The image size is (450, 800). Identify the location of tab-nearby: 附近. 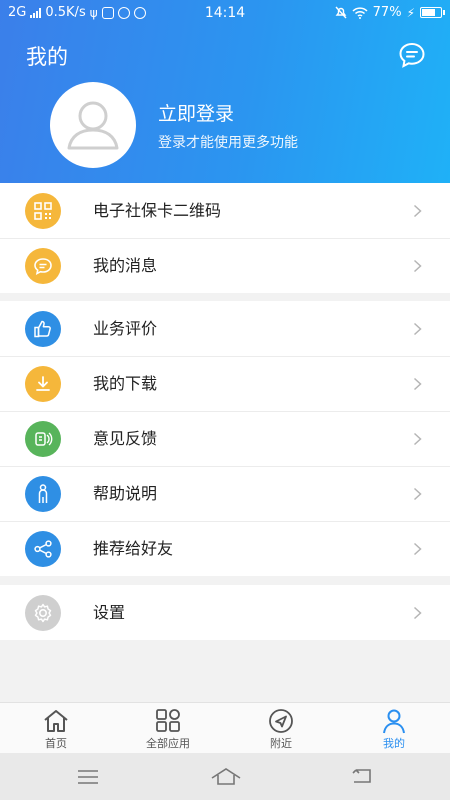
(281, 728).